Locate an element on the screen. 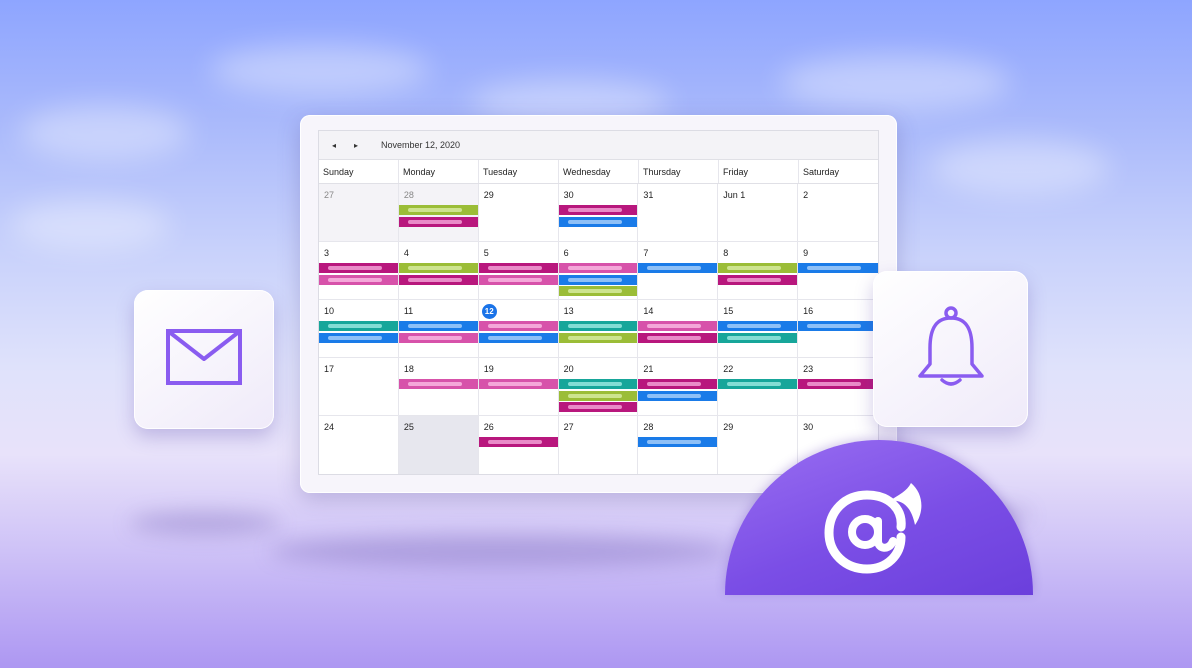 Image resolution: width=1192 pixels, height=668 pixels. bell-tile is located at coordinates (950, 349).